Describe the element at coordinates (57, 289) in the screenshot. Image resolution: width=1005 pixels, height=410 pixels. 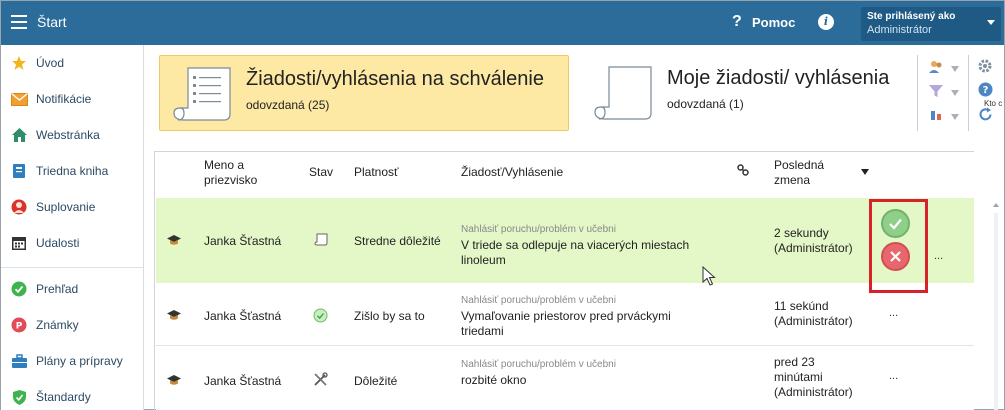
I see `sidebar-item-label: Prehľad` at that location.